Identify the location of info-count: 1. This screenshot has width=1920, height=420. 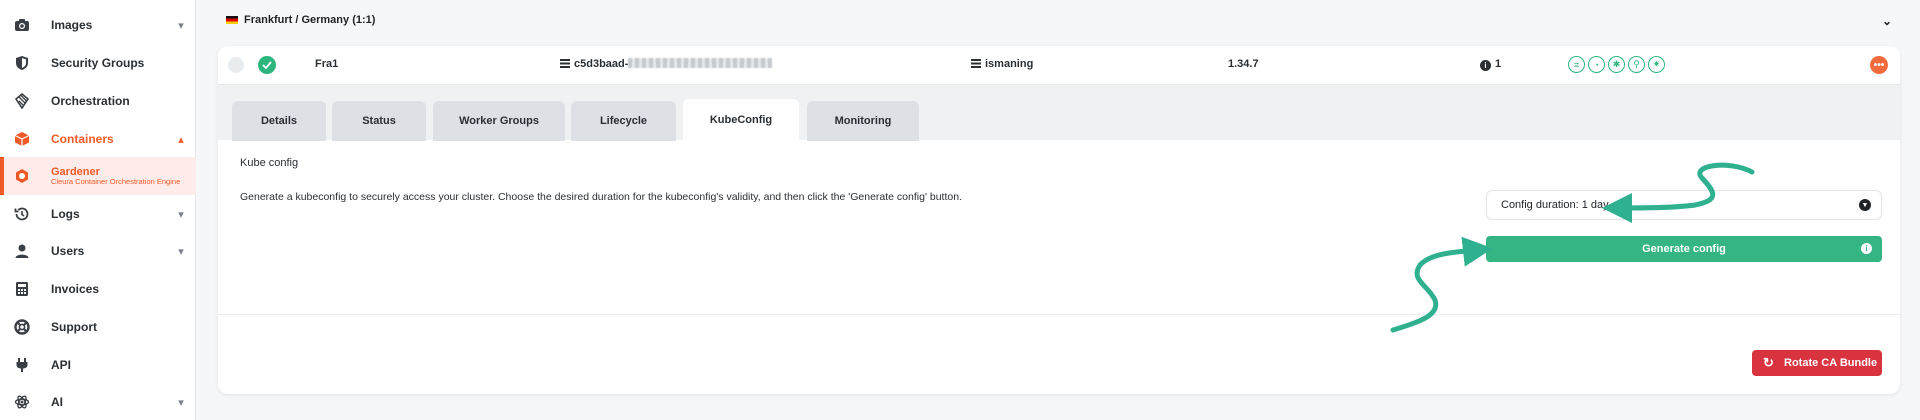
(1498, 64).